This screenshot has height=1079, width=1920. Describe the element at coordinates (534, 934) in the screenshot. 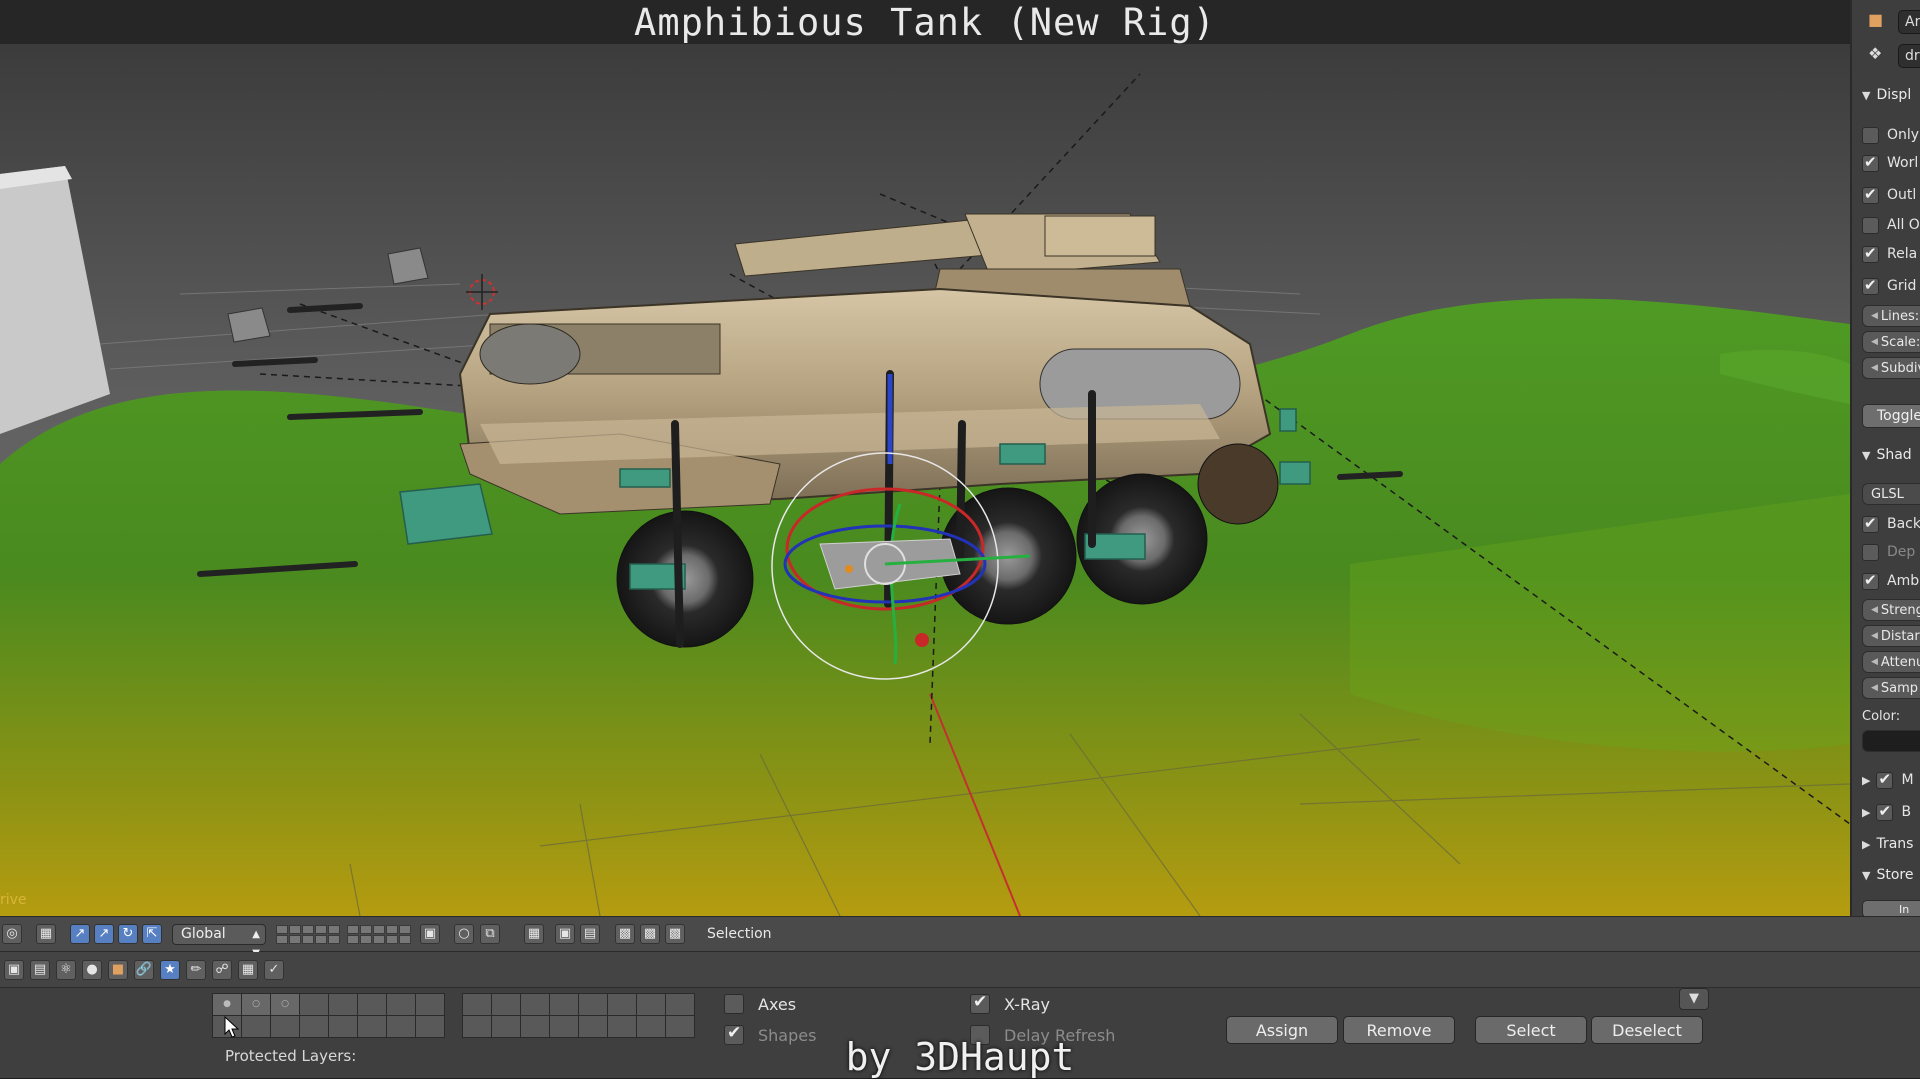

I see `snap-target-icon: ▦` at that location.